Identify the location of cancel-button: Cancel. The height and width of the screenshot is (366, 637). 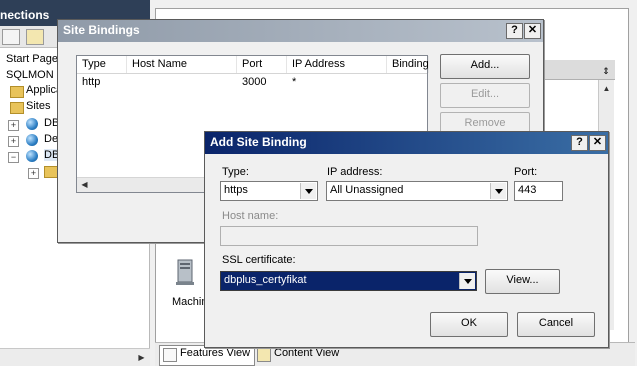
(556, 324).